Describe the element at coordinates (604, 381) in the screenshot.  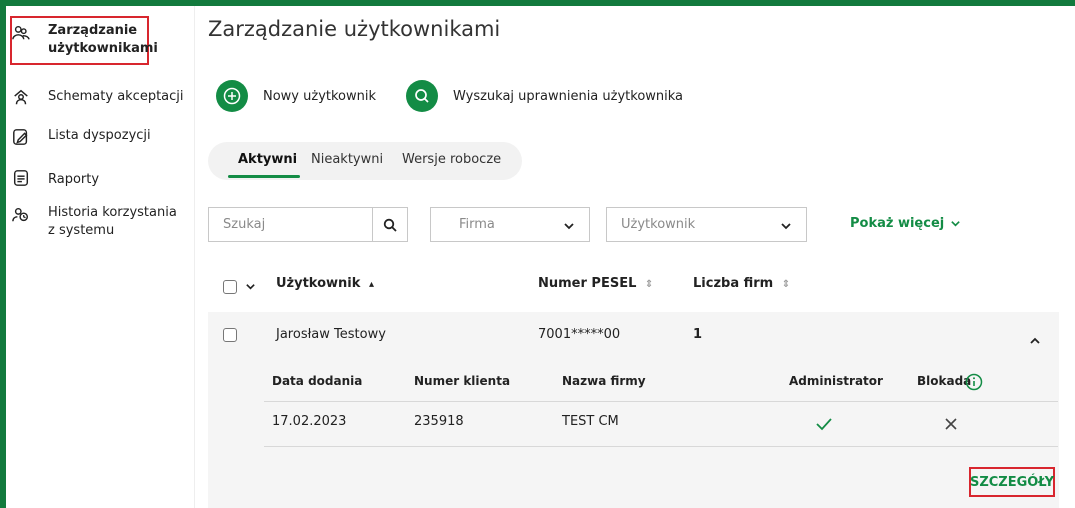
I see `details-header: Nazwa firmy` at that location.